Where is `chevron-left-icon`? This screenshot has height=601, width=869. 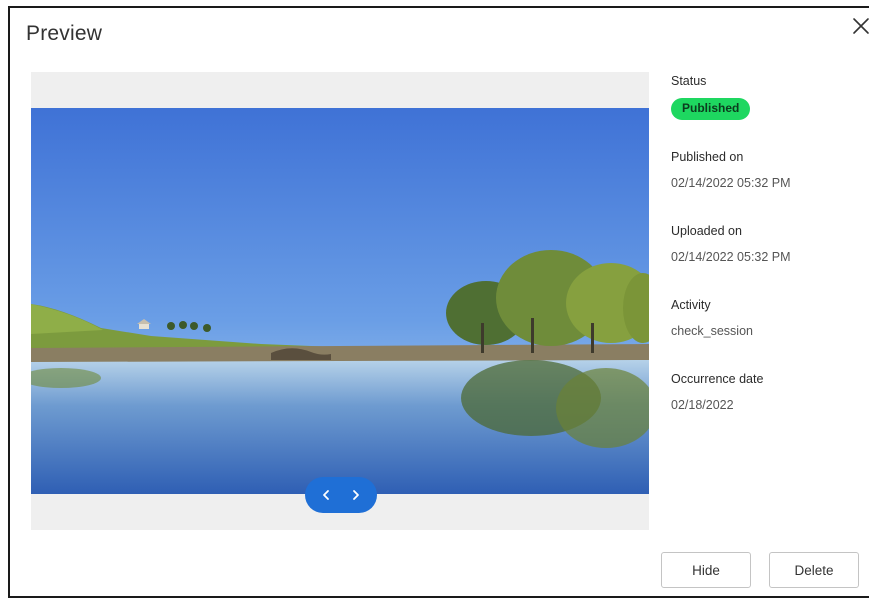
chevron-left-icon is located at coordinates (326, 495).